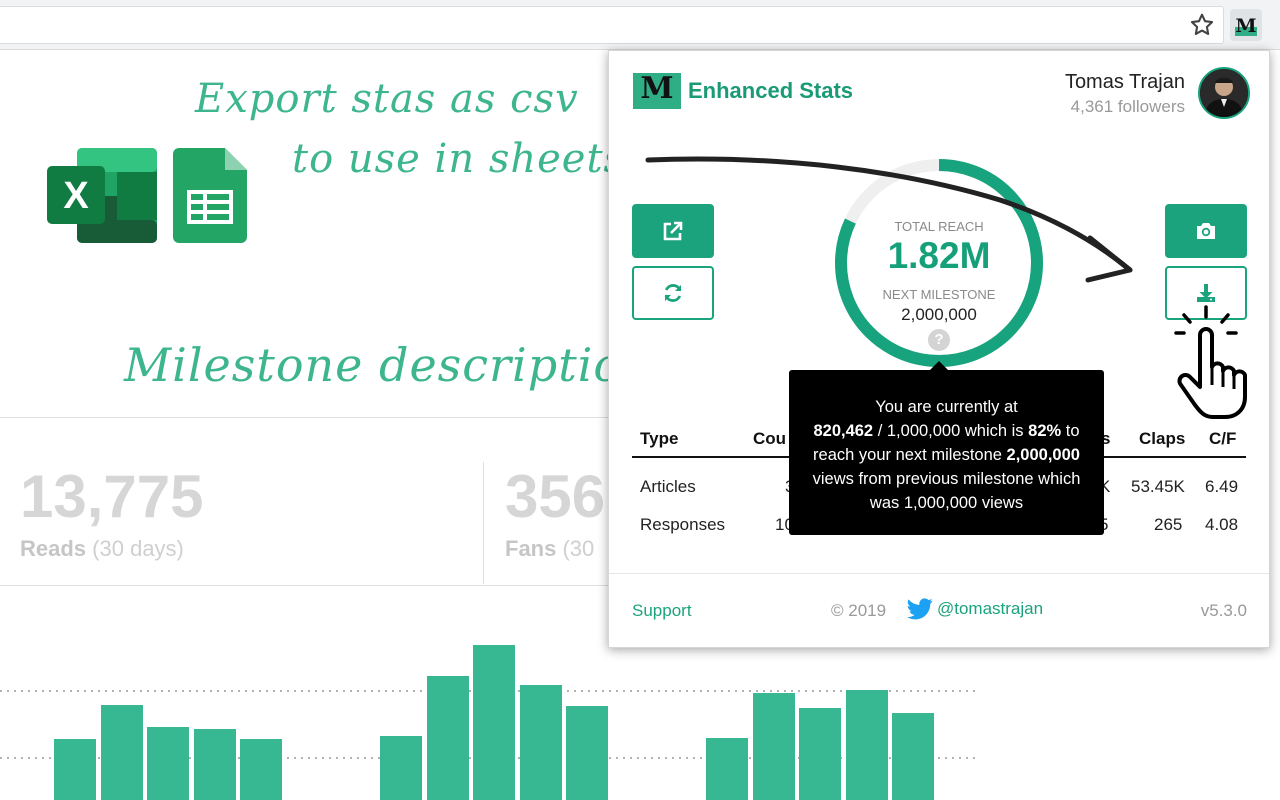  I want to click on hand-pointer-icon, so click(1210, 362).